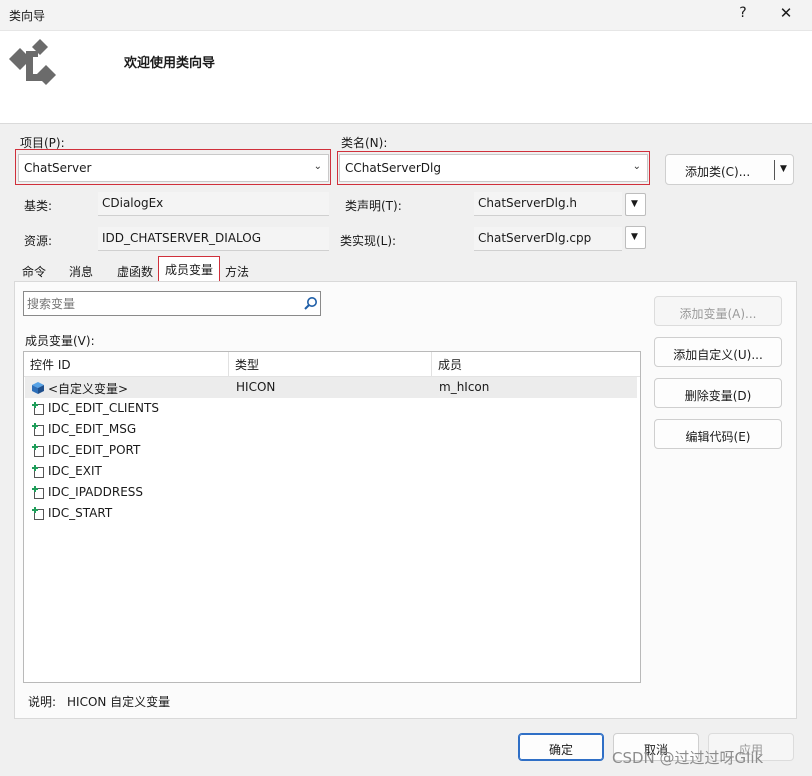 The image size is (812, 776). I want to click on table-row: <自定义变量> HICON m_hIcon, so click(331, 387).